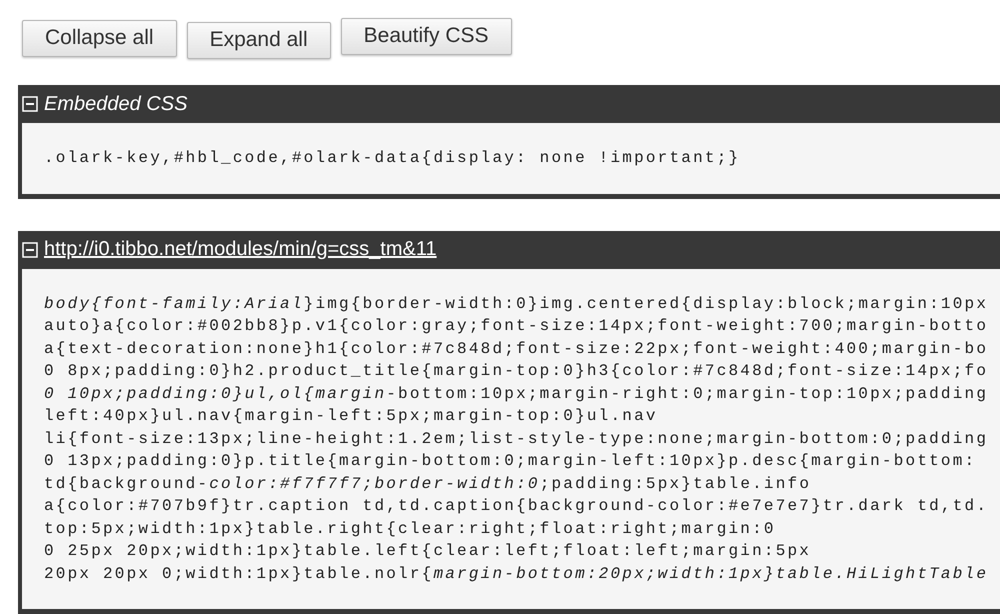 The height and width of the screenshot is (614, 1000). I want to click on code-line: .olark-key,#hbl_code,#olark-data{display: none !important;}, so click(392, 158).